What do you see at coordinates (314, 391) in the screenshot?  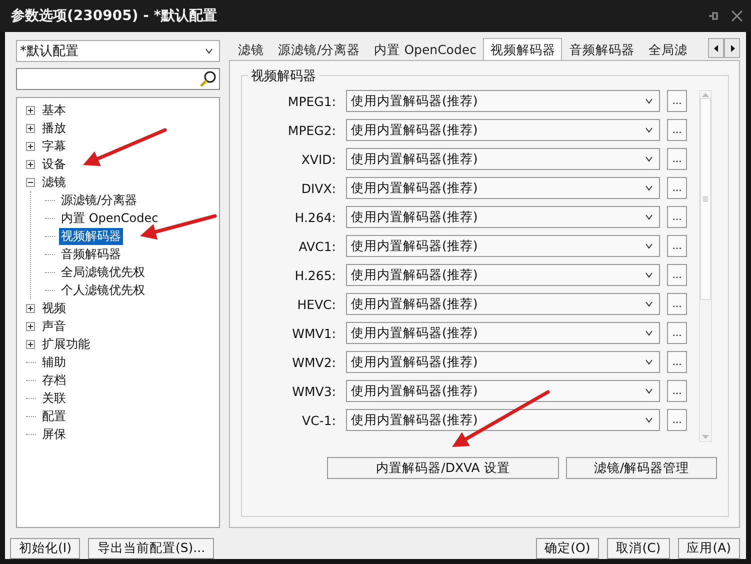 I see `codec-label: WMV3:` at bounding box center [314, 391].